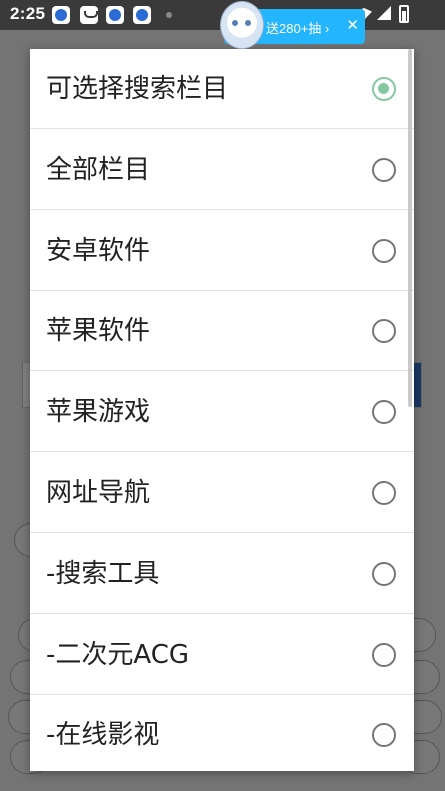  What do you see at coordinates (242, 25) in the screenshot?
I see `mascot-avatar-icon` at bounding box center [242, 25].